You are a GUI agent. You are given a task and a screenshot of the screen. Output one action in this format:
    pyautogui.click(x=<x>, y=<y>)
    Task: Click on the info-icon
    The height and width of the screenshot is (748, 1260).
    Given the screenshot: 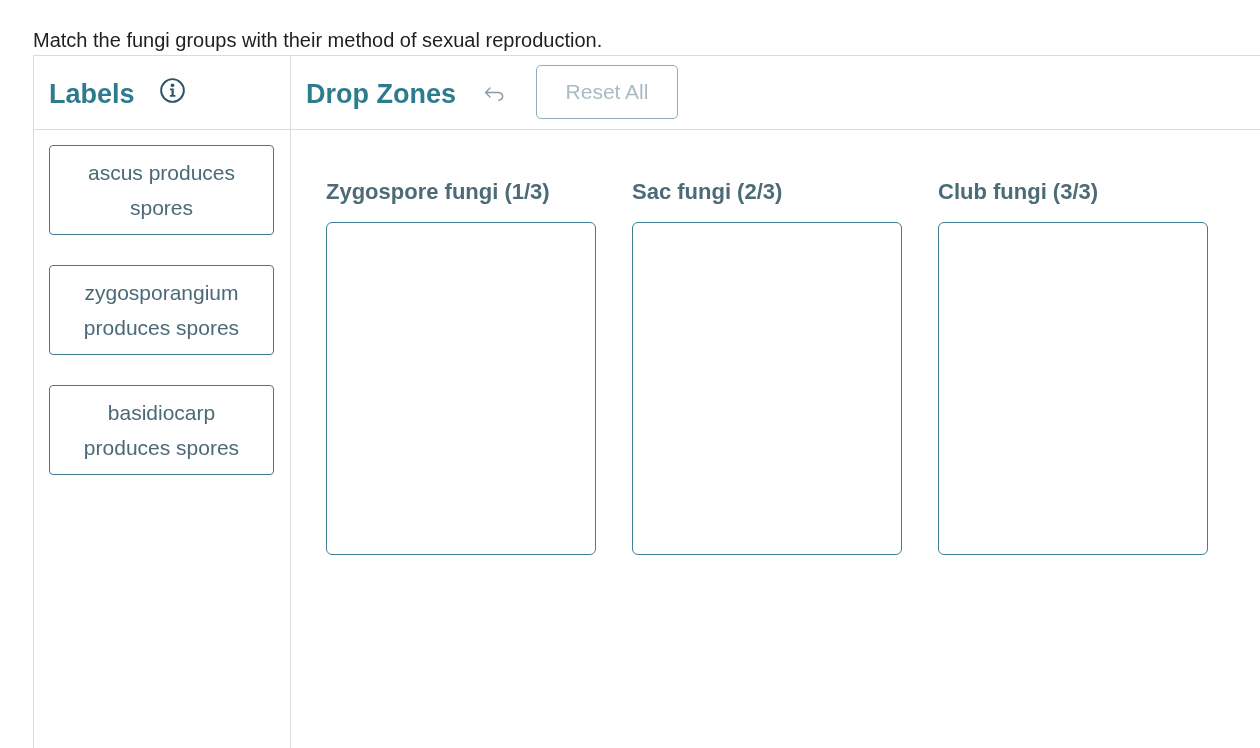 What is the action you would take?
    pyautogui.click(x=172, y=90)
    